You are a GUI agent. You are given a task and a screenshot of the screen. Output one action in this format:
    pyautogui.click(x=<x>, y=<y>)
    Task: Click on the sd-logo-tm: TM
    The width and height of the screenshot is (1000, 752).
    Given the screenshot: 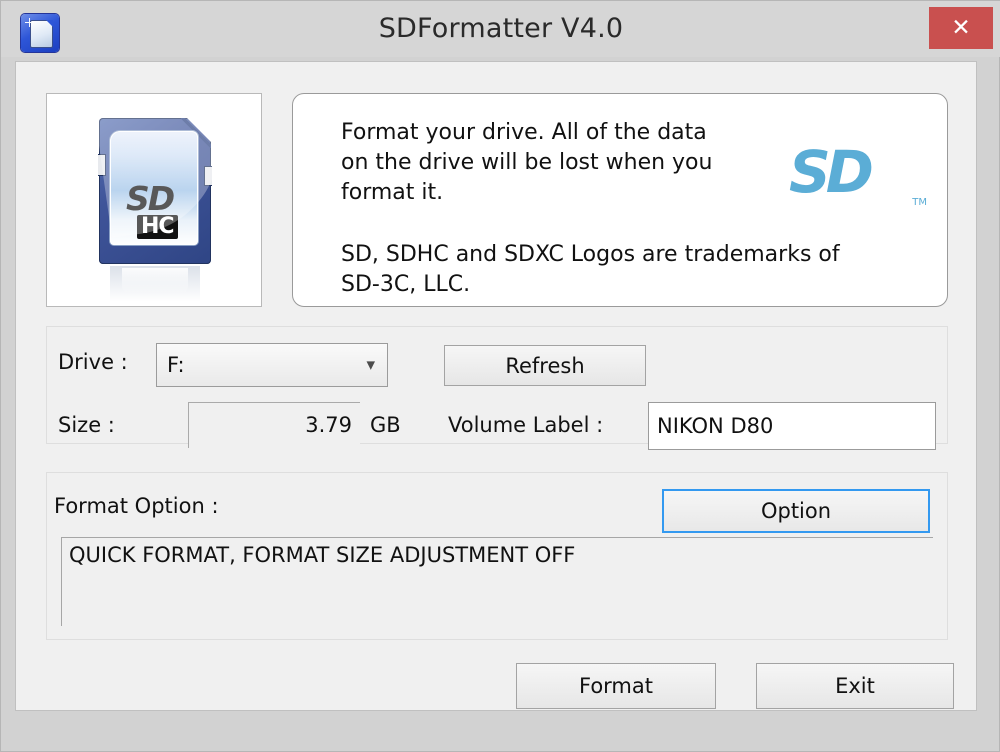 What is the action you would take?
    pyautogui.click(x=919, y=202)
    